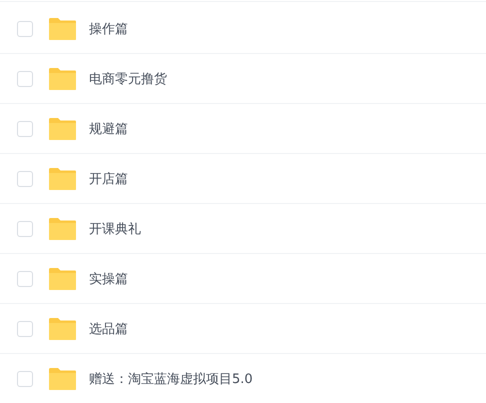 This screenshot has width=486, height=403. What do you see at coordinates (128, 79) in the screenshot?
I see `folder-name: 电商零元撸货` at bounding box center [128, 79].